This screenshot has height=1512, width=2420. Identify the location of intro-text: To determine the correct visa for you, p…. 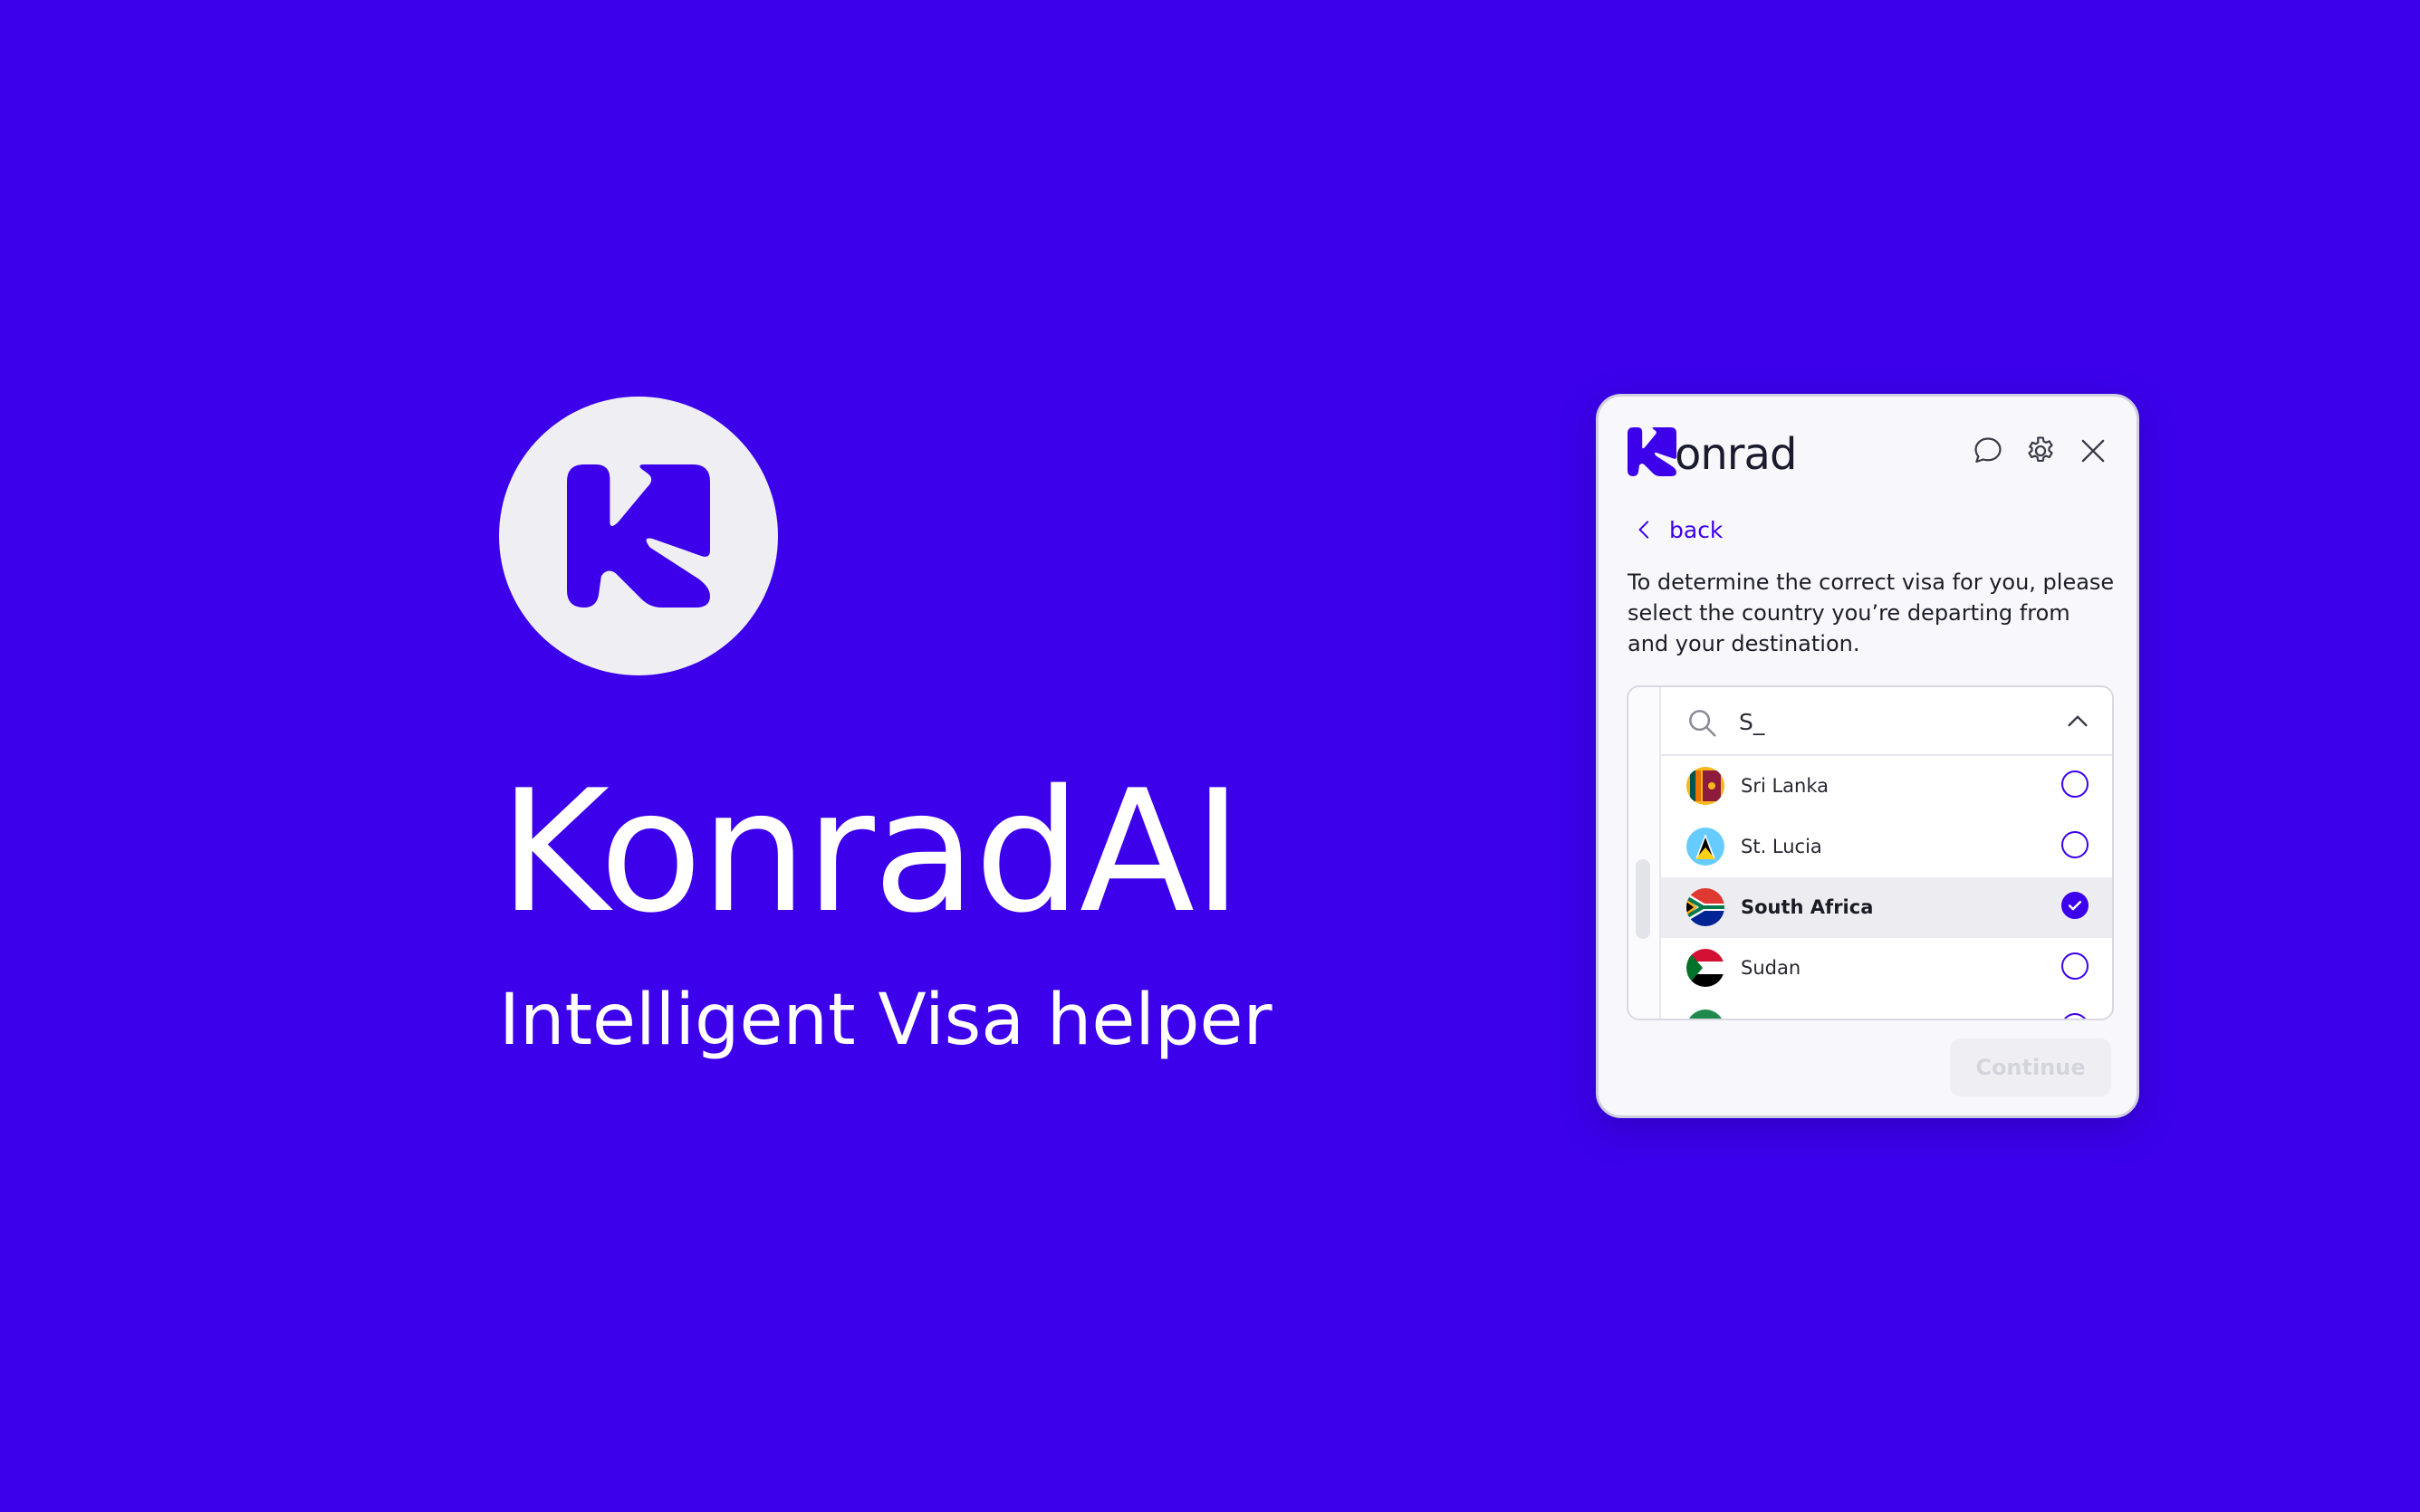
(1871, 612).